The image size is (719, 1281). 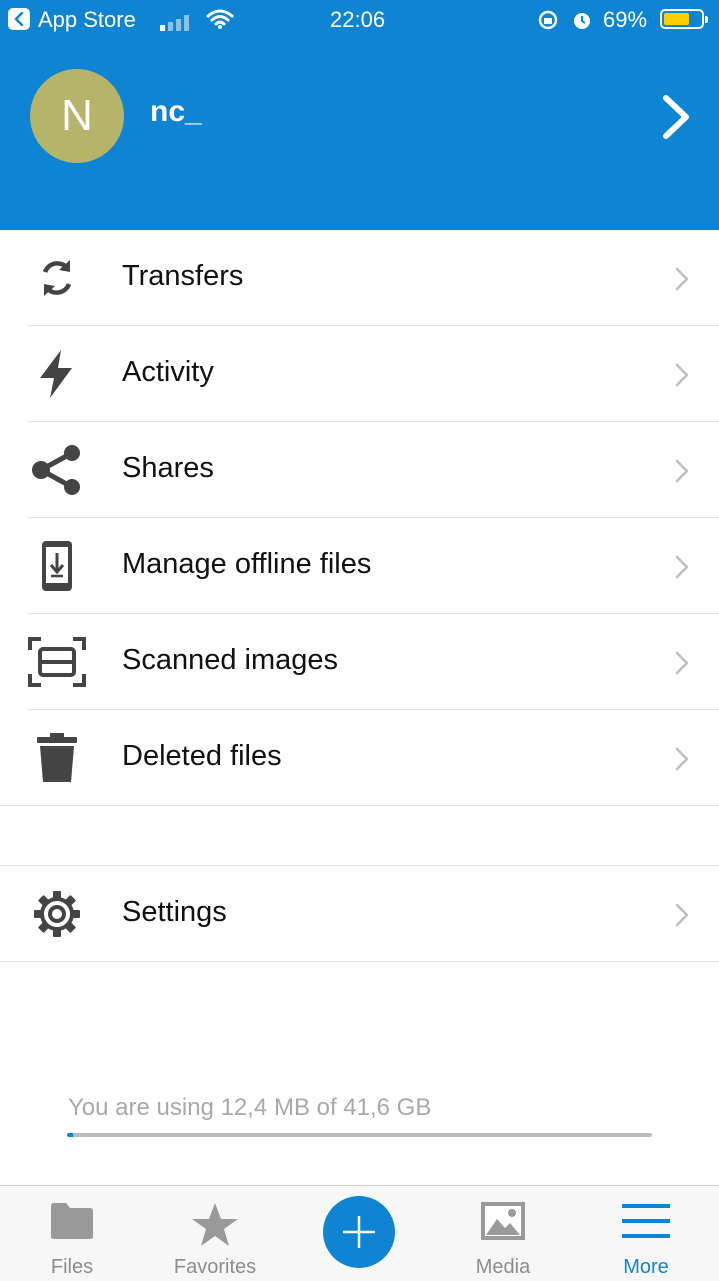 I want to click on rotation-lock-icon, so click(x=548, y=23).